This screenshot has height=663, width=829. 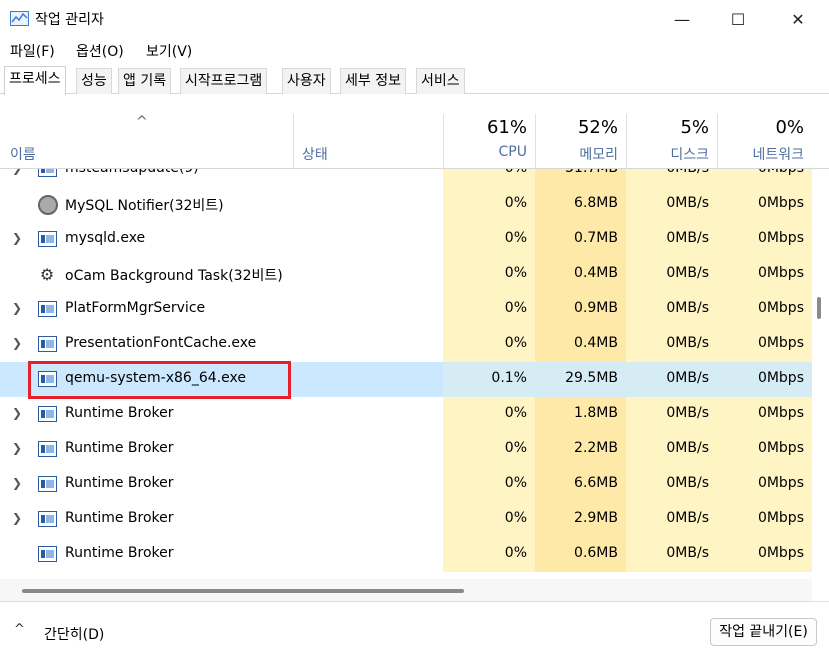 I want to click on tab-details: 세부 정보, so click(x=373, y=81).